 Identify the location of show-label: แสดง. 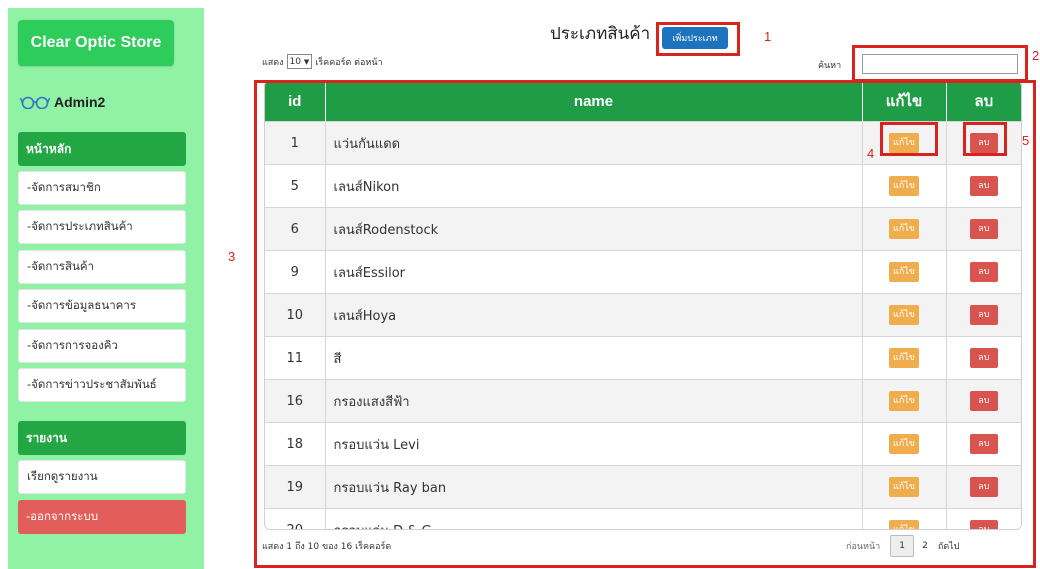
(273, 62).